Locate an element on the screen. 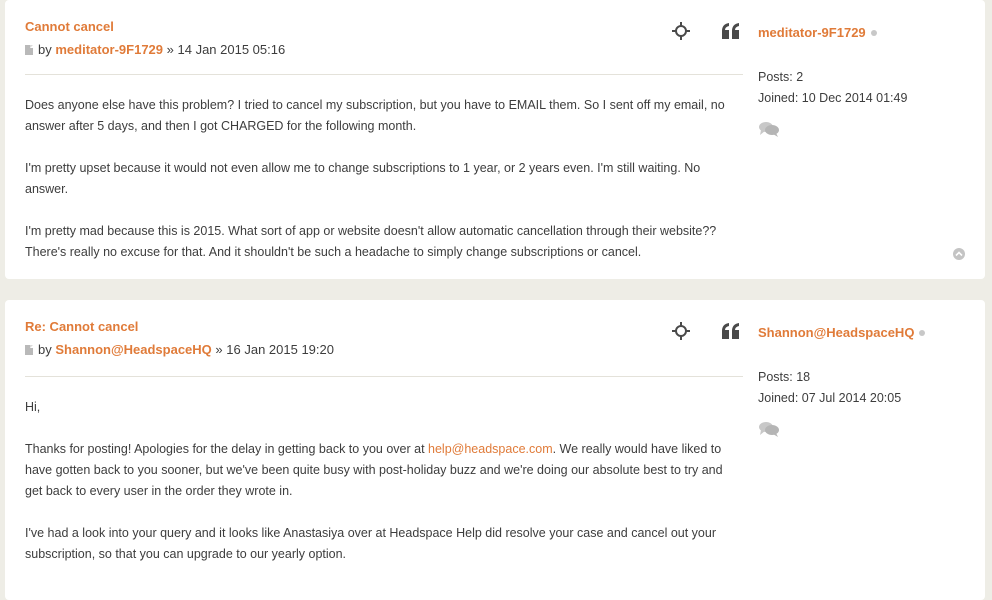  joined-date: 07 Jul 2014 20:05 is located at coordinates (851, 398).